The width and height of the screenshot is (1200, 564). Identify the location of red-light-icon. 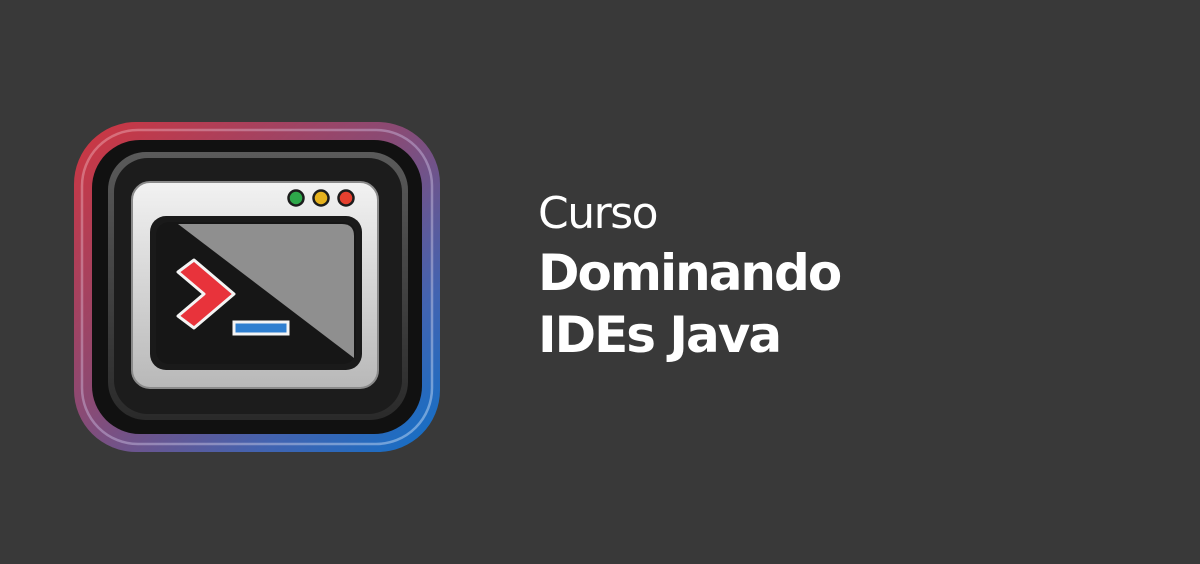
(346, 198).